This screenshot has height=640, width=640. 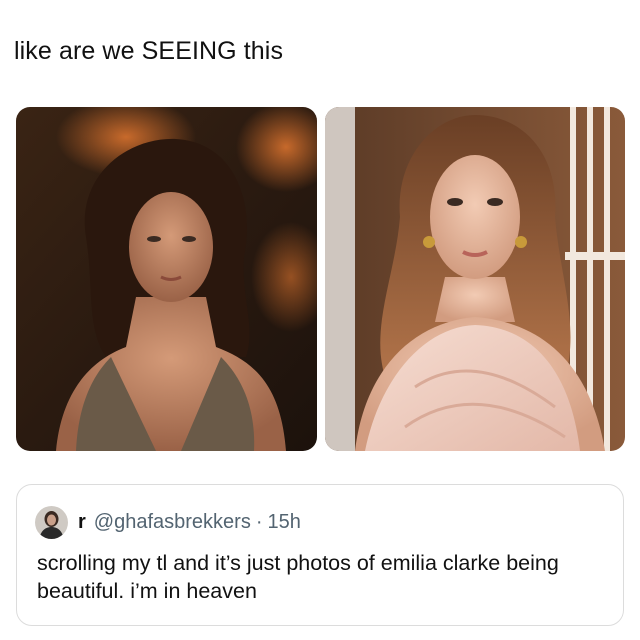 What do you see at coordinates (82, 522) in the screenshot?
I see `tweet-display-name: r` at bounding box center [82, 522].